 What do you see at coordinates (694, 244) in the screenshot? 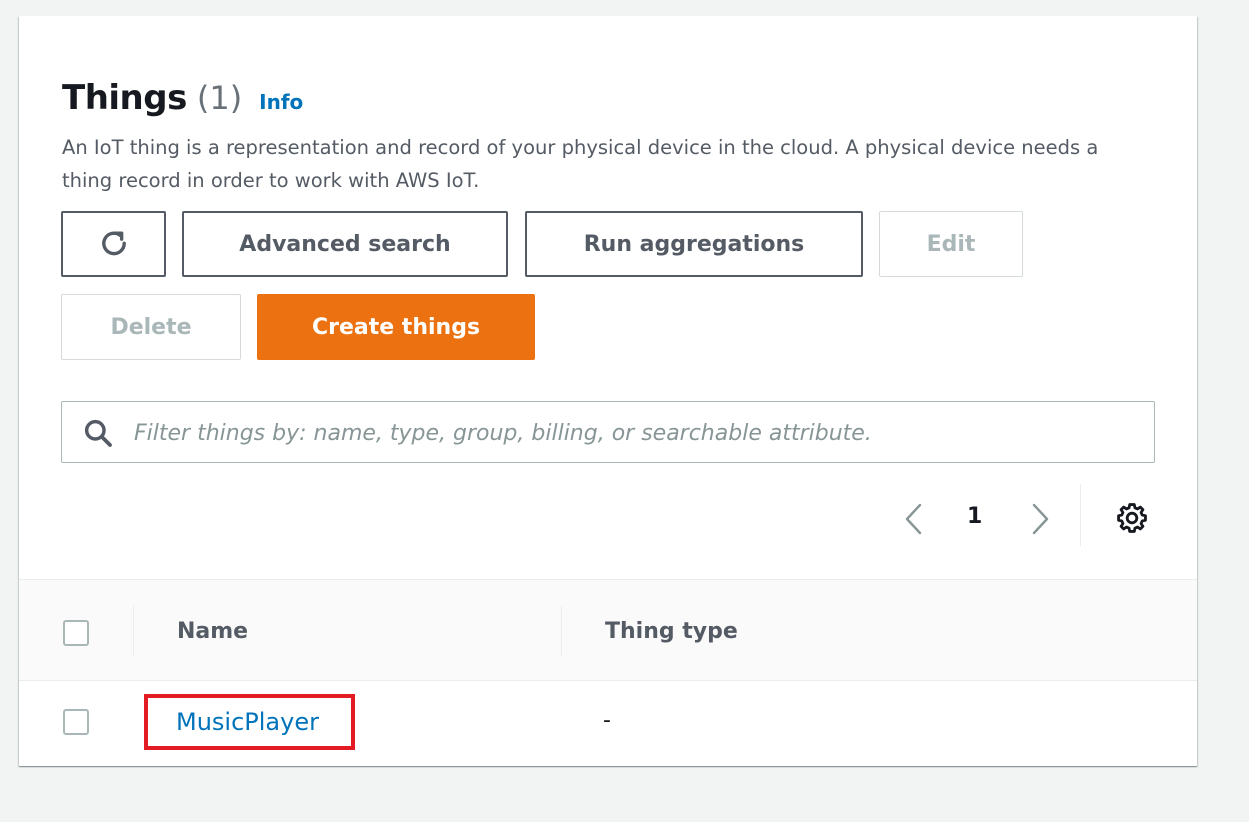
I see `run-aggregations-button: Run aggregations` at bounding box center [694, 244].